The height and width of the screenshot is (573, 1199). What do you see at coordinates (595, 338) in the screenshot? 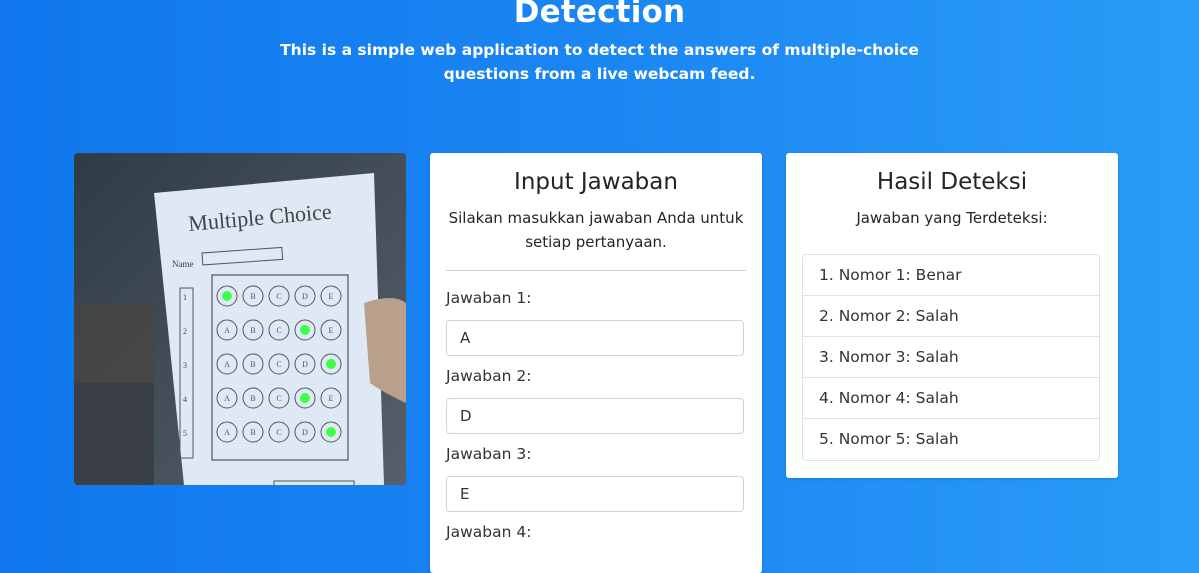
I see `answer-1-input: A` at bounding box center [595, 338].